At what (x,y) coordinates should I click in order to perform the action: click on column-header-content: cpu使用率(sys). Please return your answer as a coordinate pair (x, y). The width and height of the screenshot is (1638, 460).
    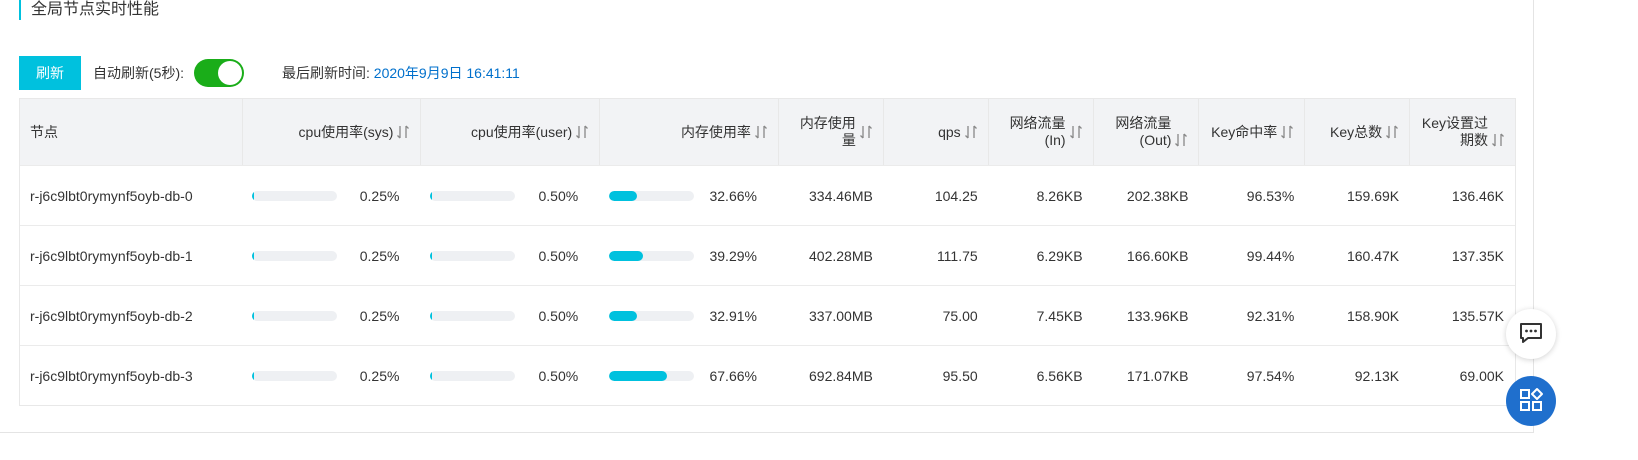
    Looking at the image, I should click on (355, 132).